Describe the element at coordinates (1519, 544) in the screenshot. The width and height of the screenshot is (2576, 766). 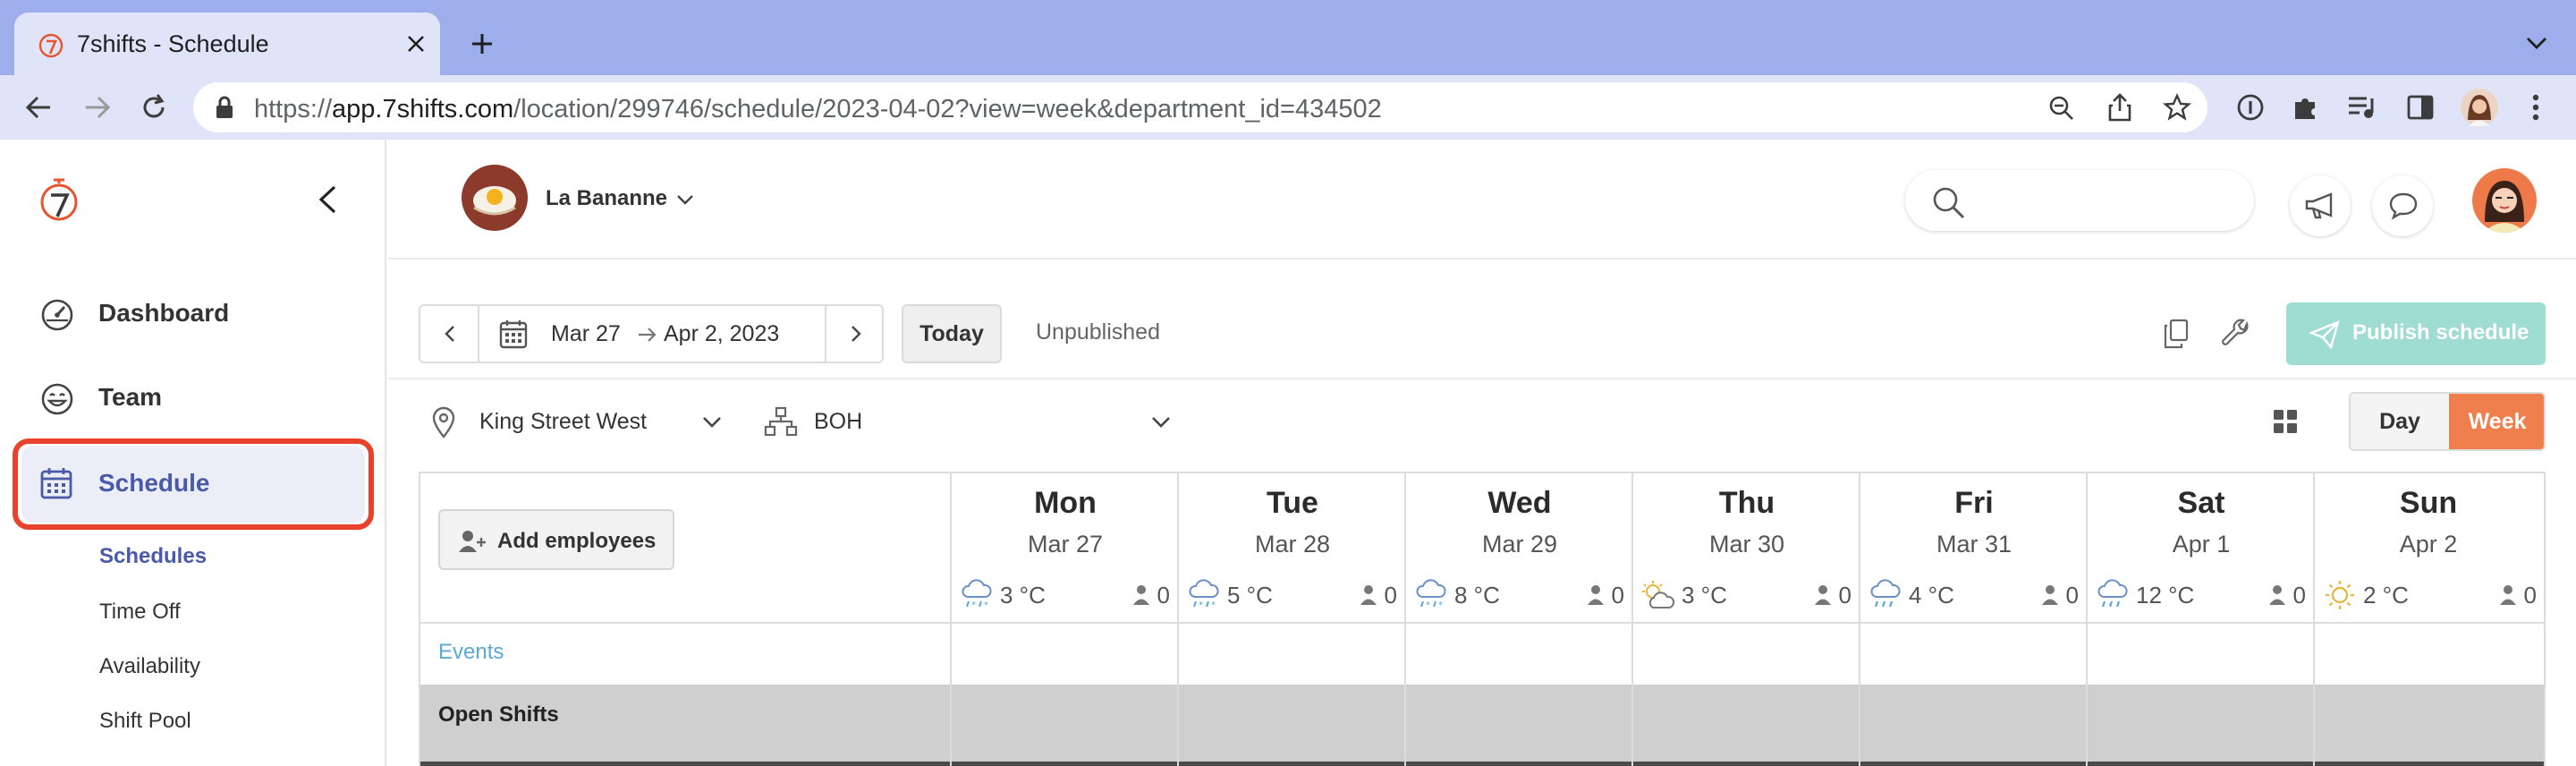
I see `day-date: Mar 29` at that location.